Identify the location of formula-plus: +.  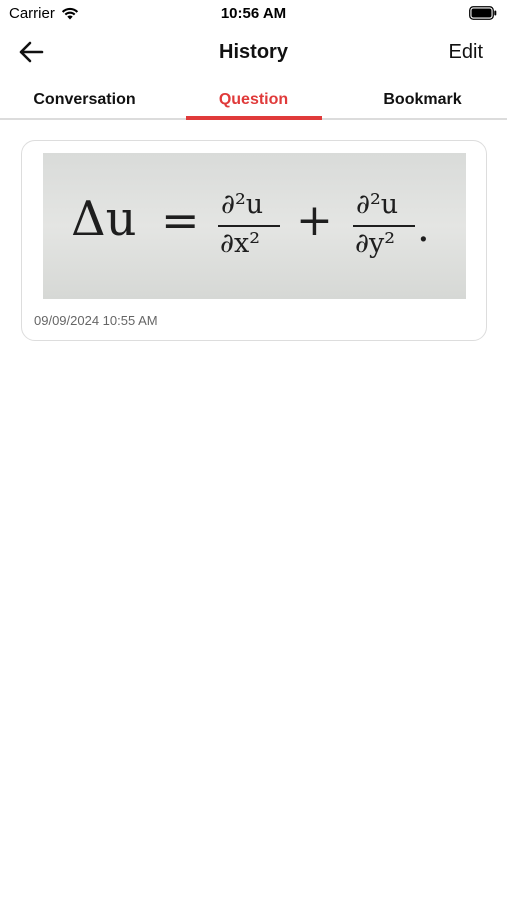
(314, 220).